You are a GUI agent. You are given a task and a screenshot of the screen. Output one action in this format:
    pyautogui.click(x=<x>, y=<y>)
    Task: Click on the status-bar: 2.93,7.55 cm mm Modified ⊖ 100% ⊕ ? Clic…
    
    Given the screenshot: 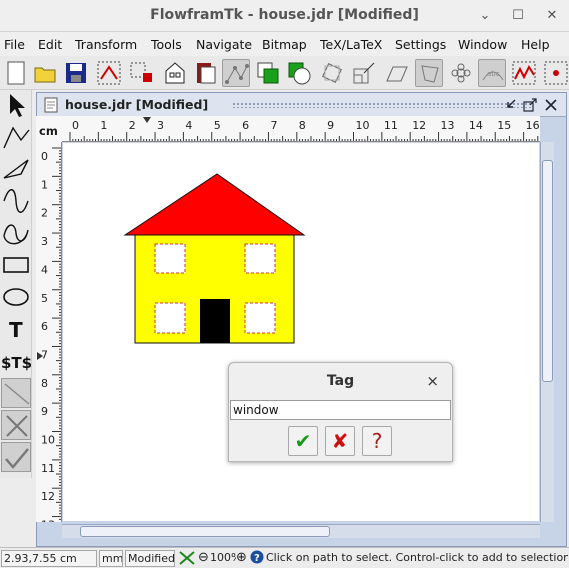 What is the action you would take?
    pyautogui.click(x=284, y=557)
    